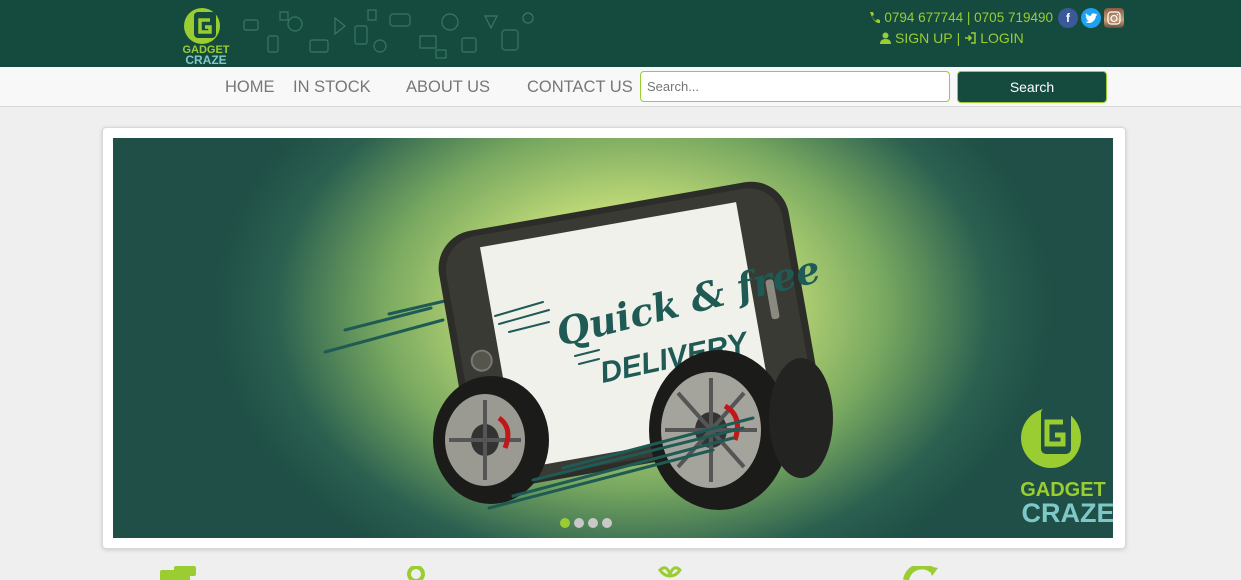 Image resolution: width=1241 pixels, height=580 pixels. What do you see at coordinates (178, 573) in the screenshot?
I see `truck-icon` at bounding box center [178, 573].